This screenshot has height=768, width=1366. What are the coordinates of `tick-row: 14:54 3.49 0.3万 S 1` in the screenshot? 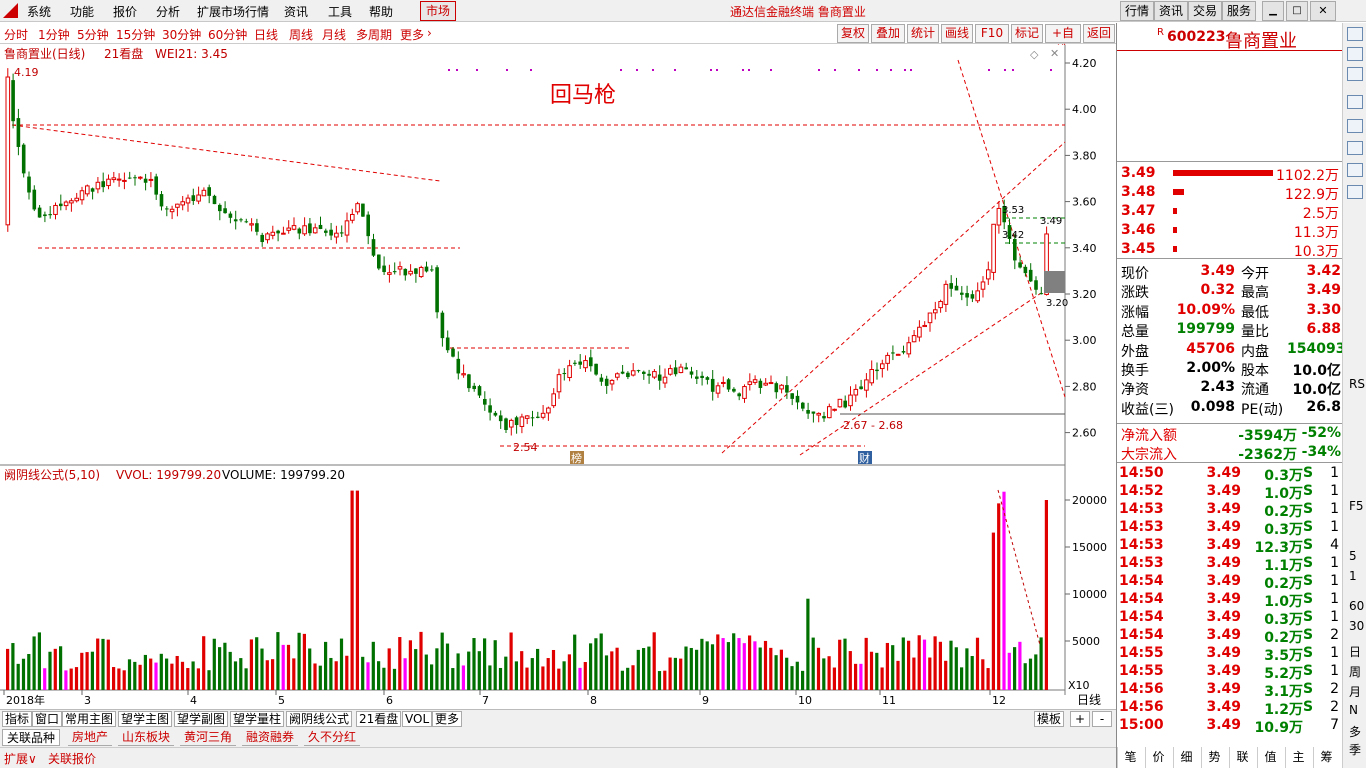 It's located at (1230, 618).